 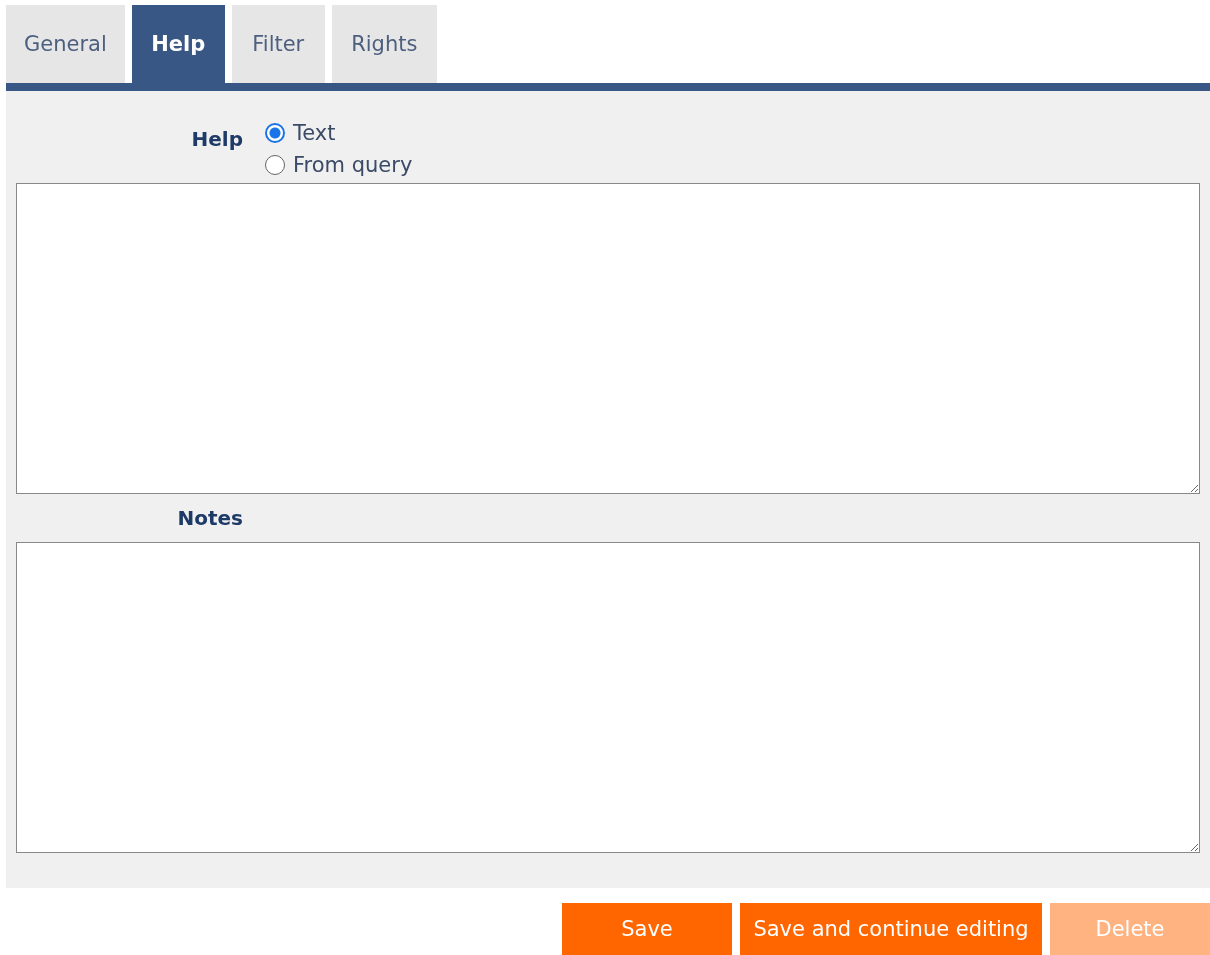 What do you see at coordinates (209, 518) in the screenshot?
I see `field-label: Notes` at bounding box center [209, 518].